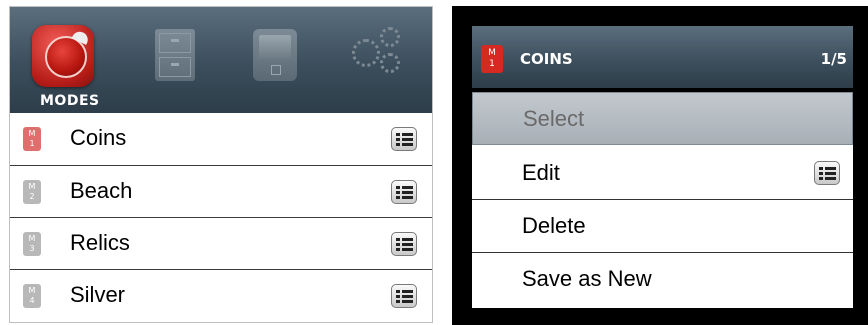 The height and width of the screenshot is (325, 868). Describe the element at coordinates (66, 57) in the screenshot. I see `coin-pile-icon` at that location.